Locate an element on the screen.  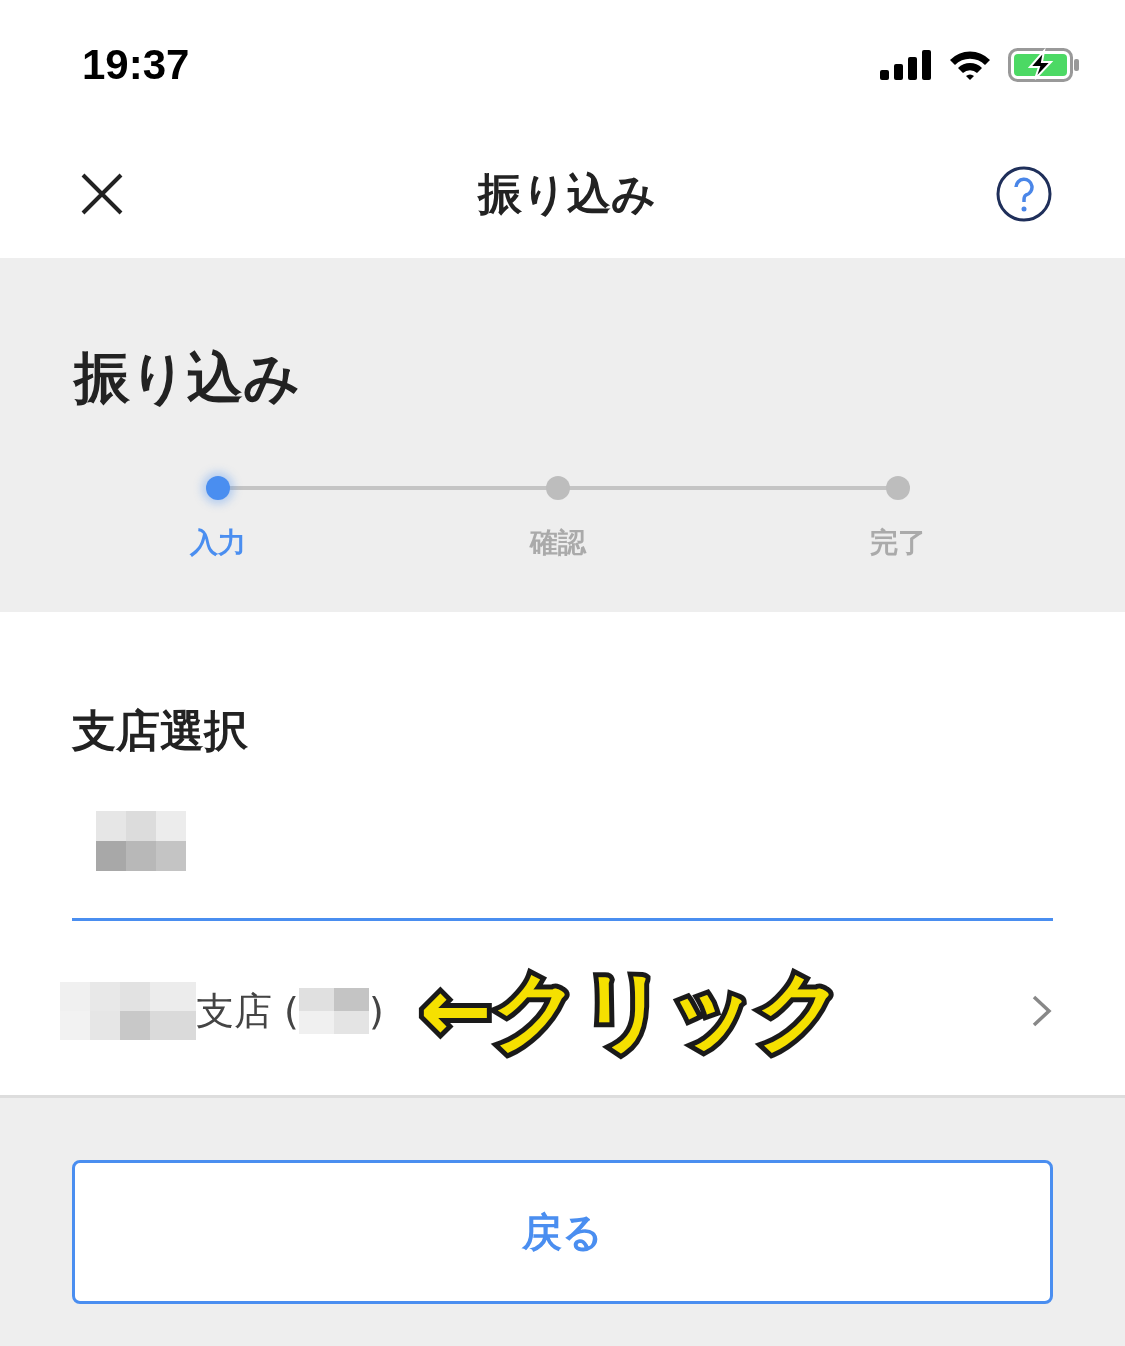
branch-field is located at coordinates (562, 866).